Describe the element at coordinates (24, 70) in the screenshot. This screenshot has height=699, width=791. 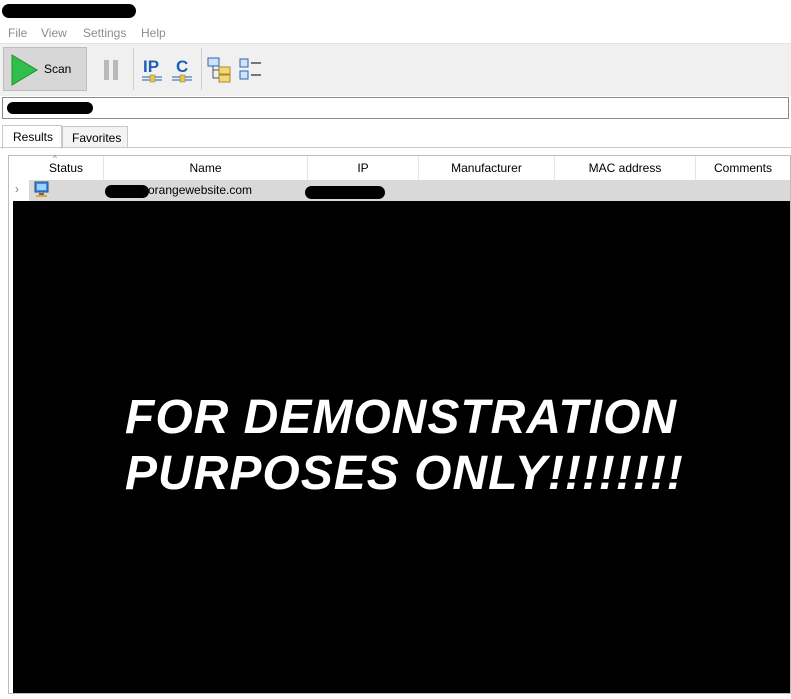
I see `play-icon` at that location.